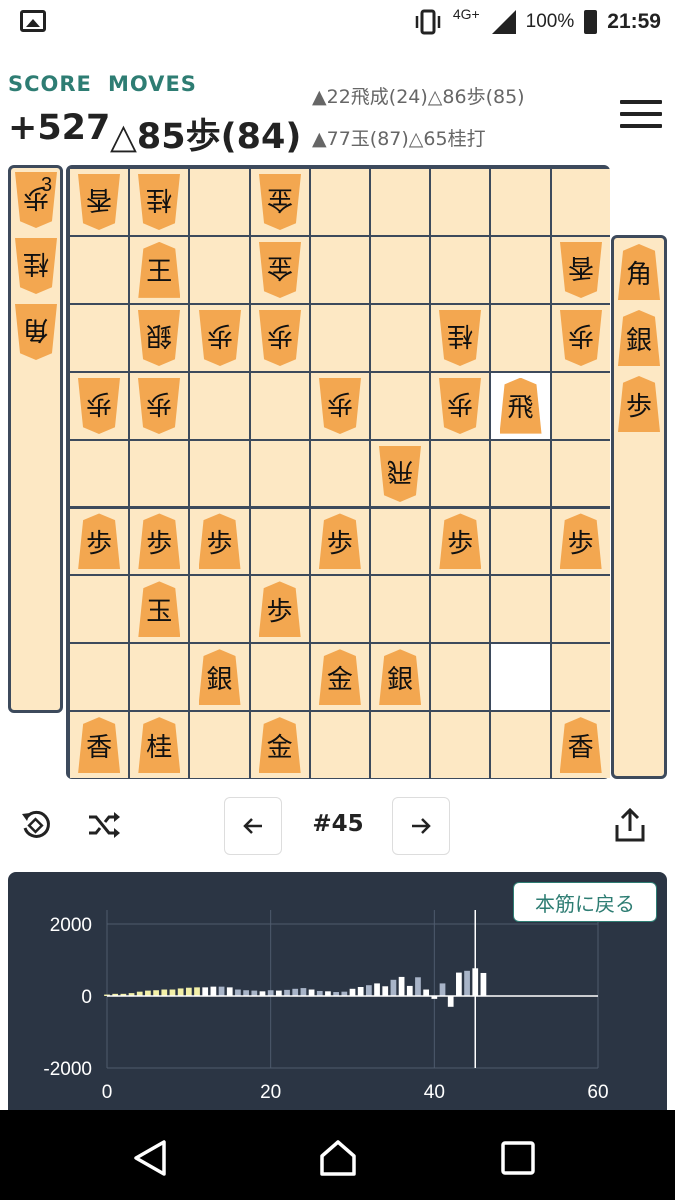 The image size is (675, 1200). Describe the element at coordinates (641, 115) in the screenshot. I see `hamburger-menu-icon` at that location.